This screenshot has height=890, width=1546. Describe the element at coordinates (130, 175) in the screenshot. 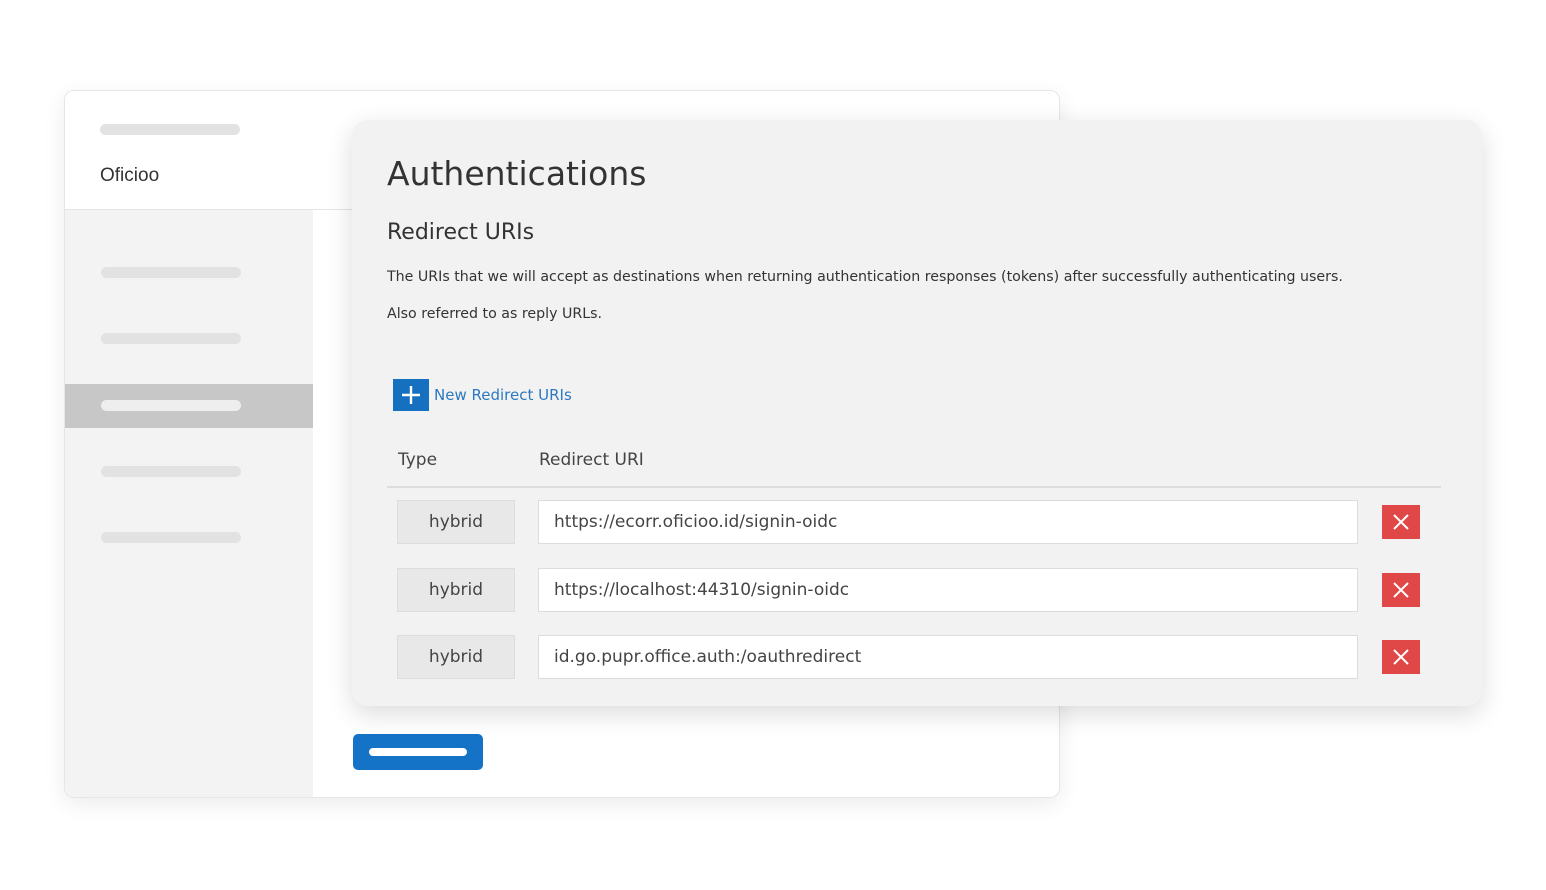

I see `app-name: Oficioo` at that location.